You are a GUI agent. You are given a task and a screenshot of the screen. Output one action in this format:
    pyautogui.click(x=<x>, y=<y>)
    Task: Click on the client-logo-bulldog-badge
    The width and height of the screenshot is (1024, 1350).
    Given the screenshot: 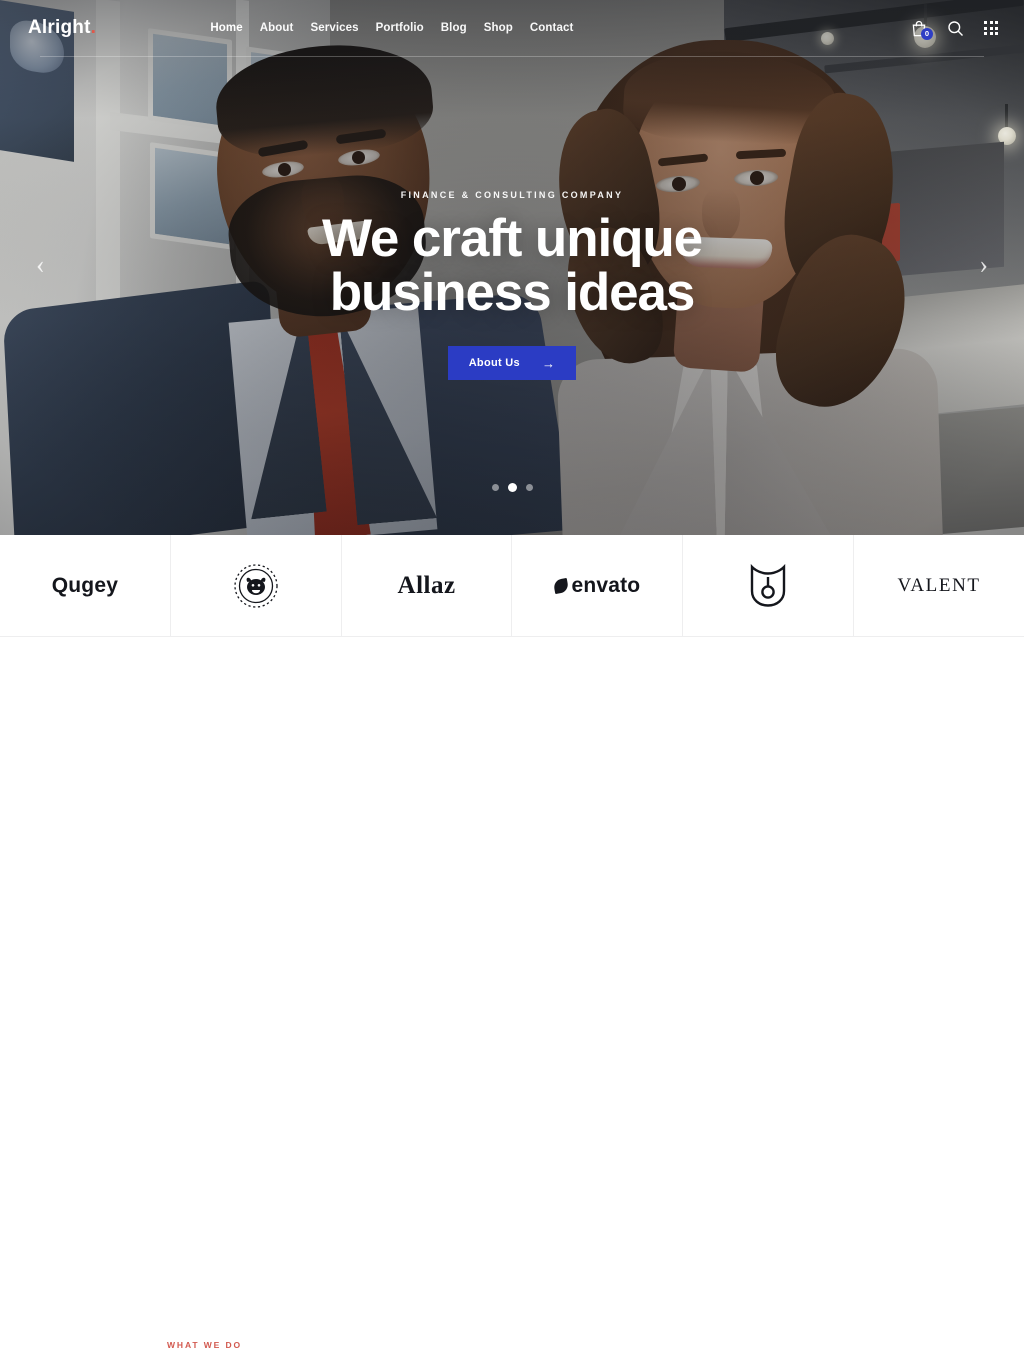 What is the action you would take?
    pyautogui.click(x=256, y=585)
    